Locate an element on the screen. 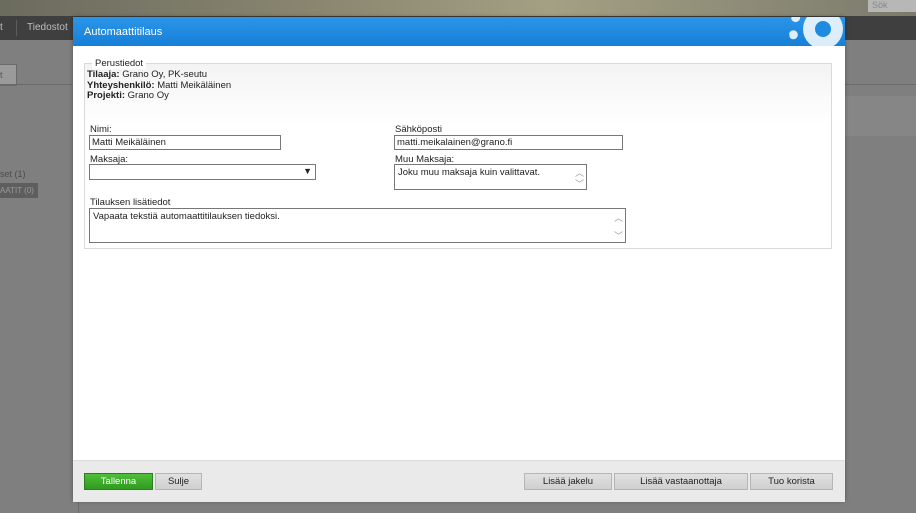 Image resolution: width=916 pixels, height=513 pixels. save-button: Tallenna is located at coordinates (118, 481).